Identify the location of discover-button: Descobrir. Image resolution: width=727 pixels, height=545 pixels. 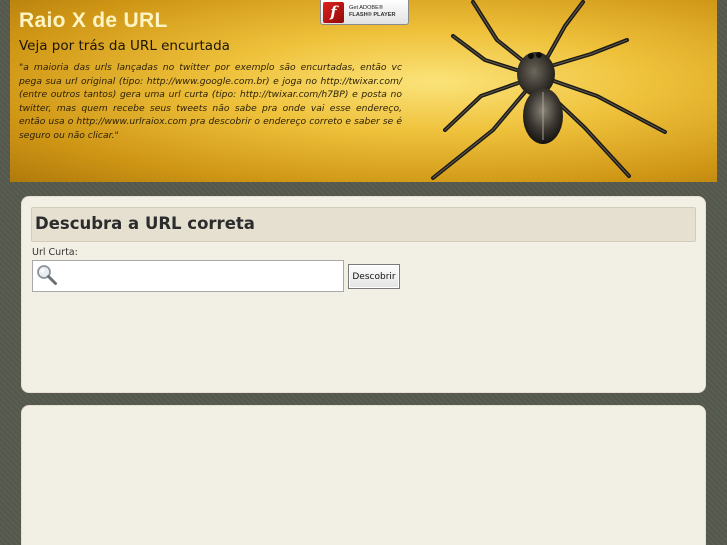
(374, 276).